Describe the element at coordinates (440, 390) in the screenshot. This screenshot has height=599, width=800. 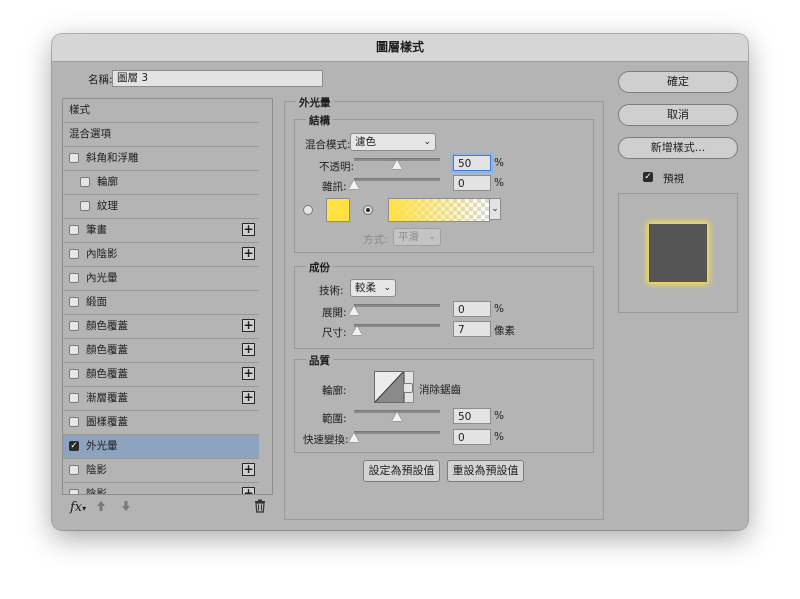
I see `antialias-label: 消除鋸齒` at that location.